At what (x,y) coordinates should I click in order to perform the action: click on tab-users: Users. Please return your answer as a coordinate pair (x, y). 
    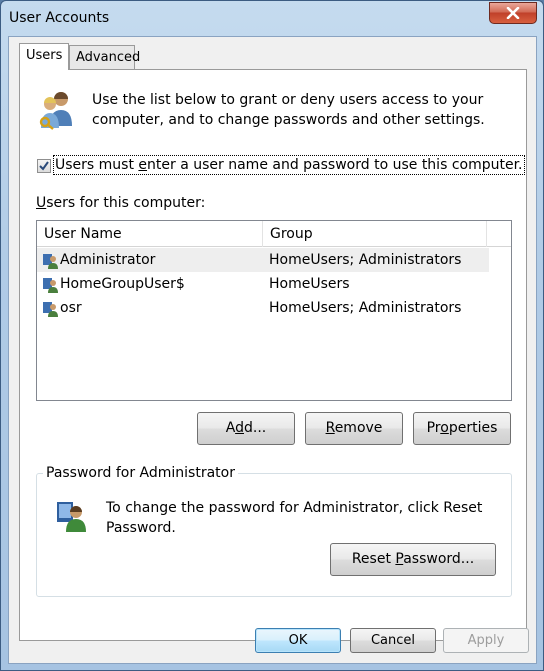
    Looking at the image, I should click on (44, 56).